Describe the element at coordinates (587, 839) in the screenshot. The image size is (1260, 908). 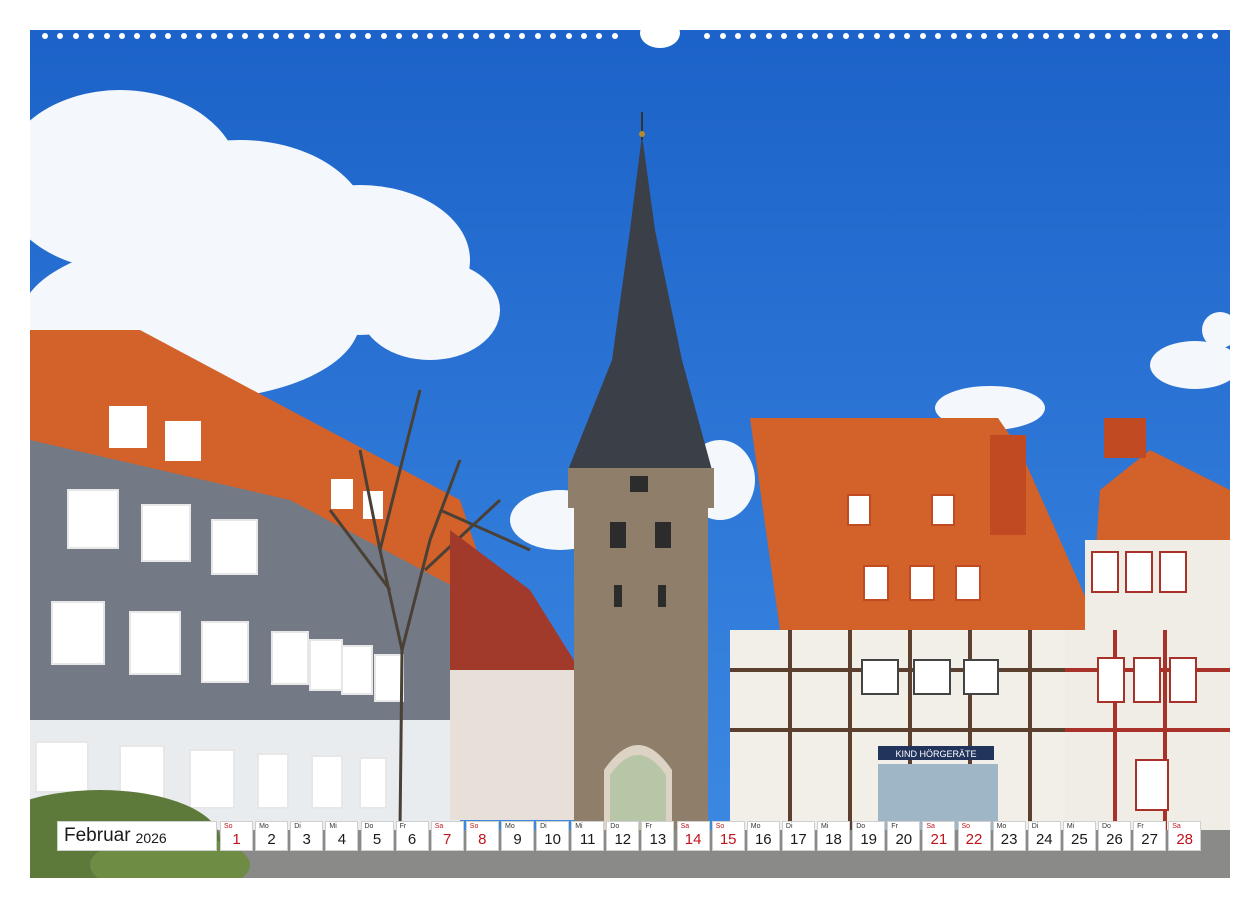
I see `day-number: 11` at that location.